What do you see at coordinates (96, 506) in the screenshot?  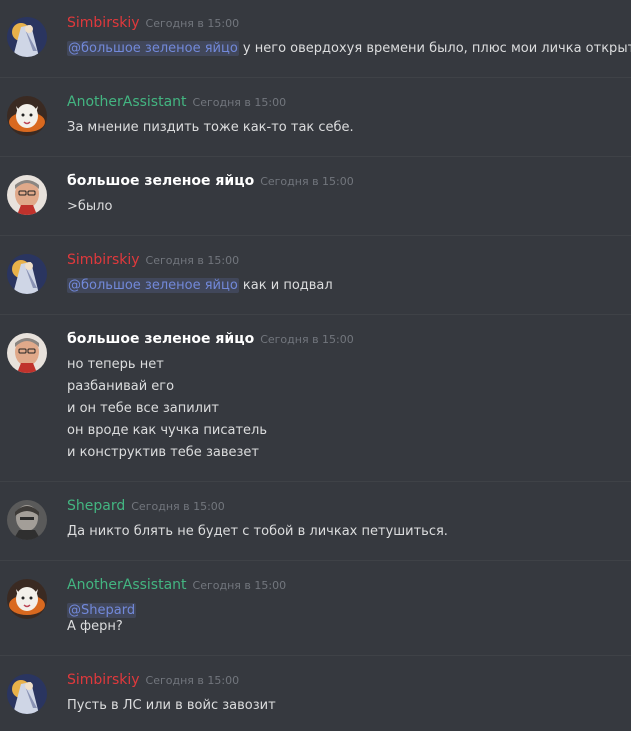 I see `author-name: Shepard` at bounding box center [96, 506].